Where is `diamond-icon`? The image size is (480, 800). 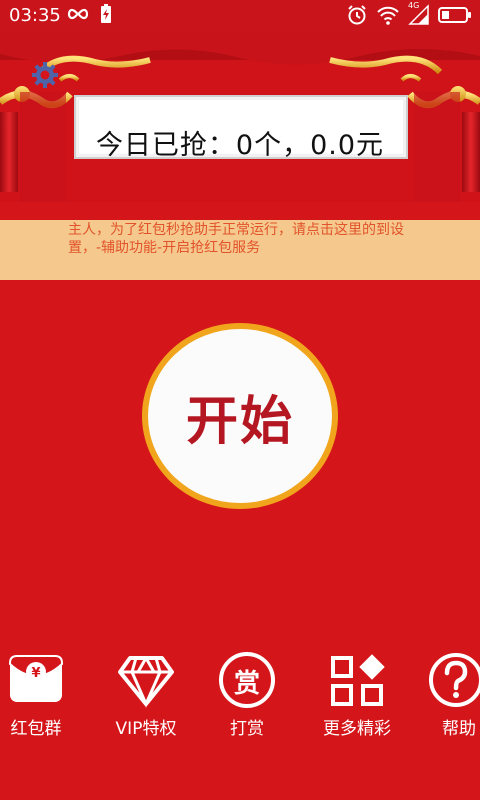 diamond-icon is located at coordinates (146, 680).